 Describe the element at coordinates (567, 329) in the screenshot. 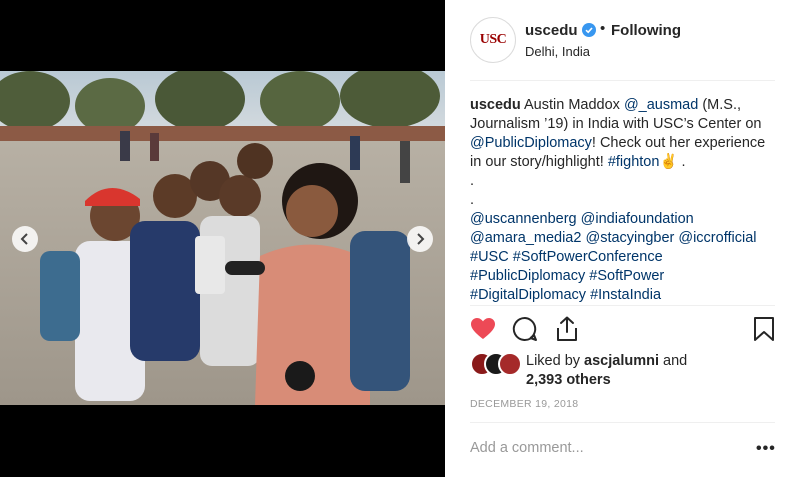

I see `share-icon` at that location.